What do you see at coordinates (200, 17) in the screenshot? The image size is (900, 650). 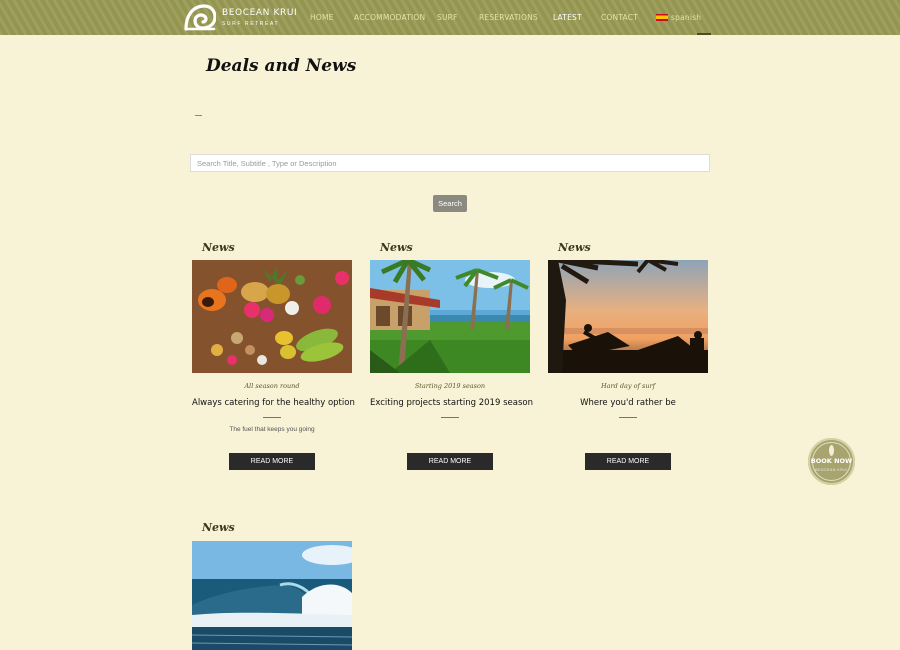 I see `logo-wave-icon` at bounding box center [200, 17].